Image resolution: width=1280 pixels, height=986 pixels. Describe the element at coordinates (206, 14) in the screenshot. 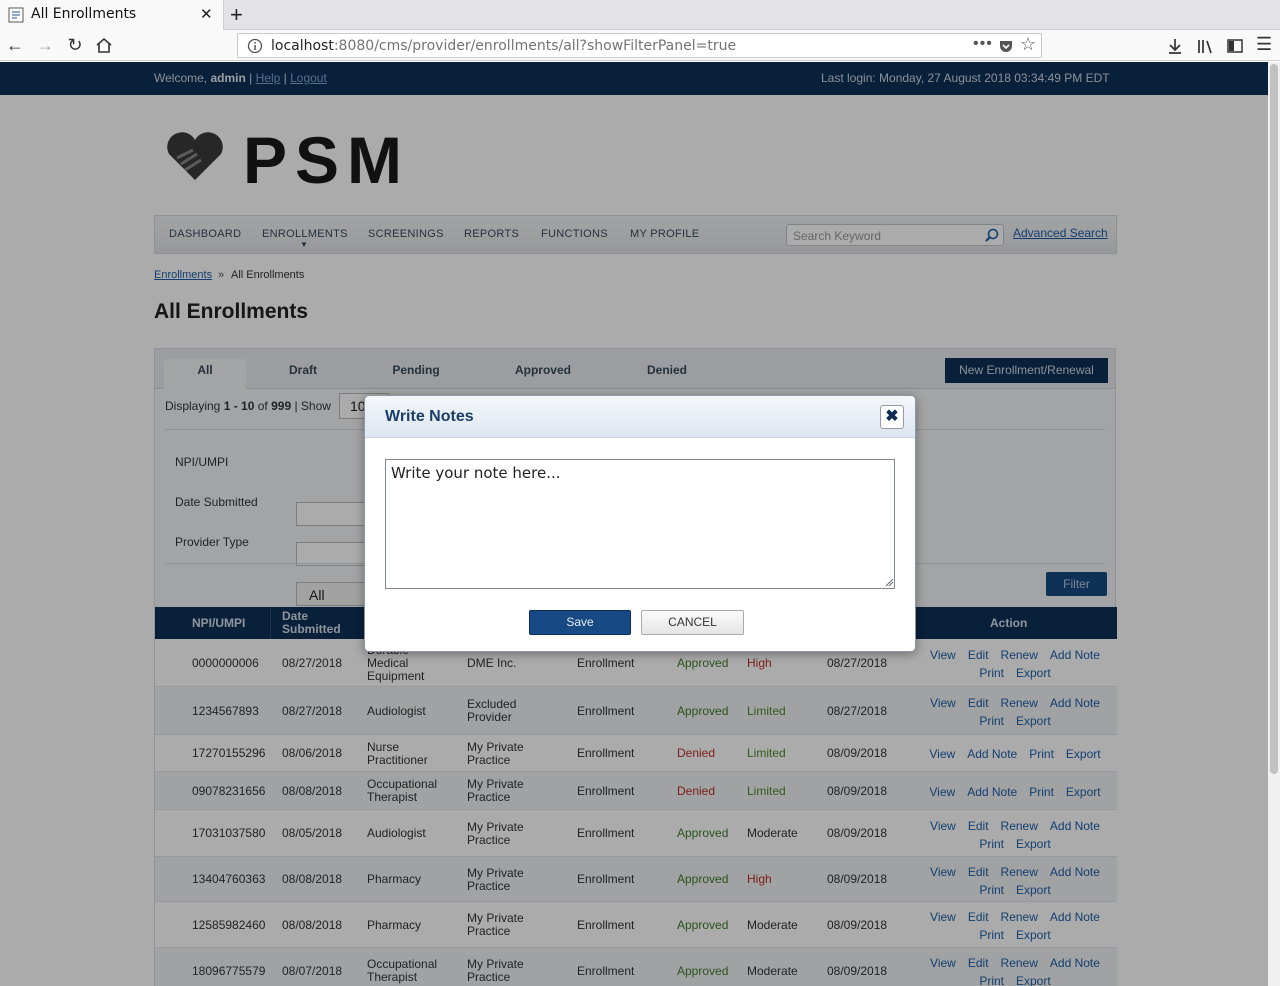

I see `tab-close-icon: ✕` at that location.